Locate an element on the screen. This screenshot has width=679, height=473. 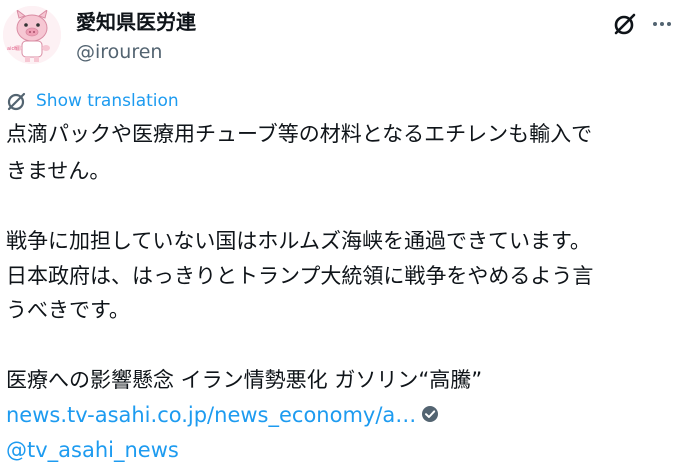
post-text-line: 戦争に加担していない国はホルムズ海峡を通過できています。 is located at coordinates (298, 241).